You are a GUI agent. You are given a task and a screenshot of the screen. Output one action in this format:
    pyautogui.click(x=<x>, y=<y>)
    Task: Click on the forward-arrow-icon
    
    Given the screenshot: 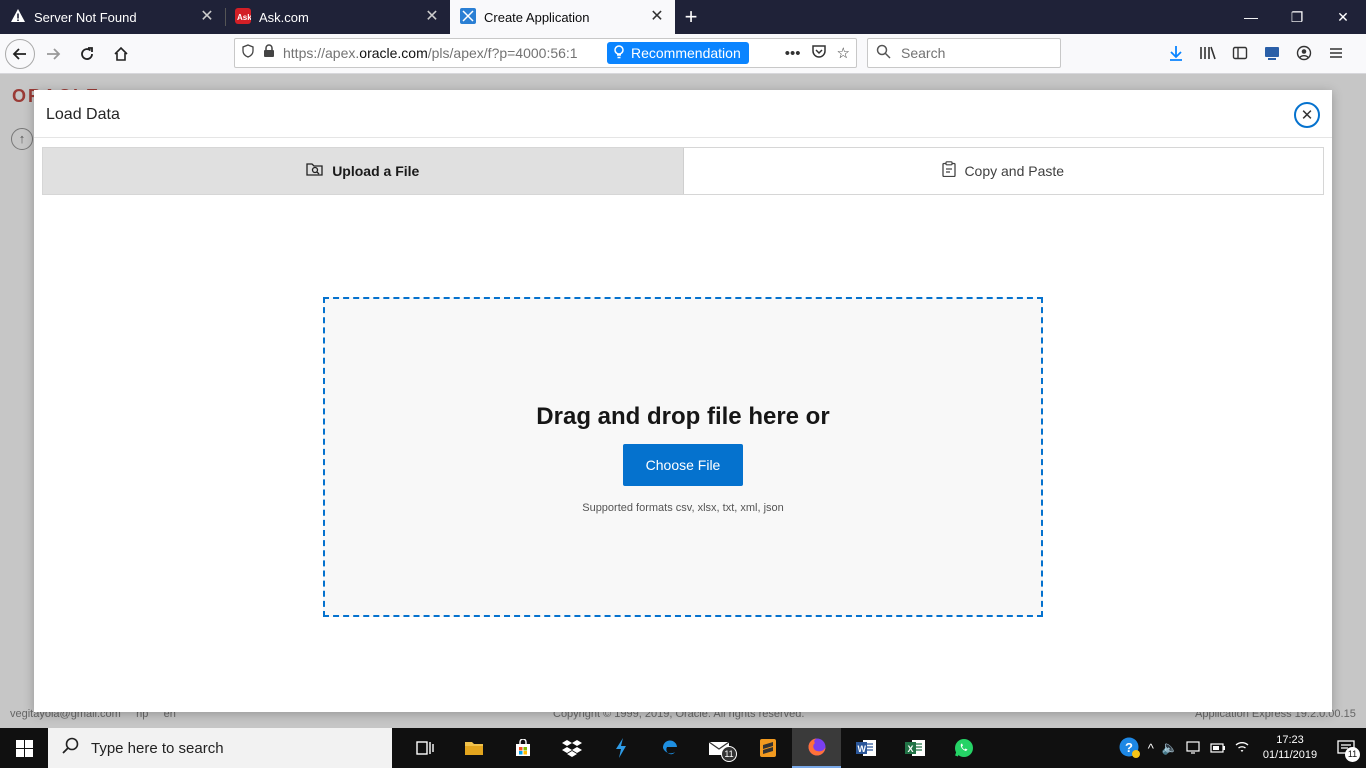 What is the action you would take?
    pyautogui.click(x=54, y=53)
    